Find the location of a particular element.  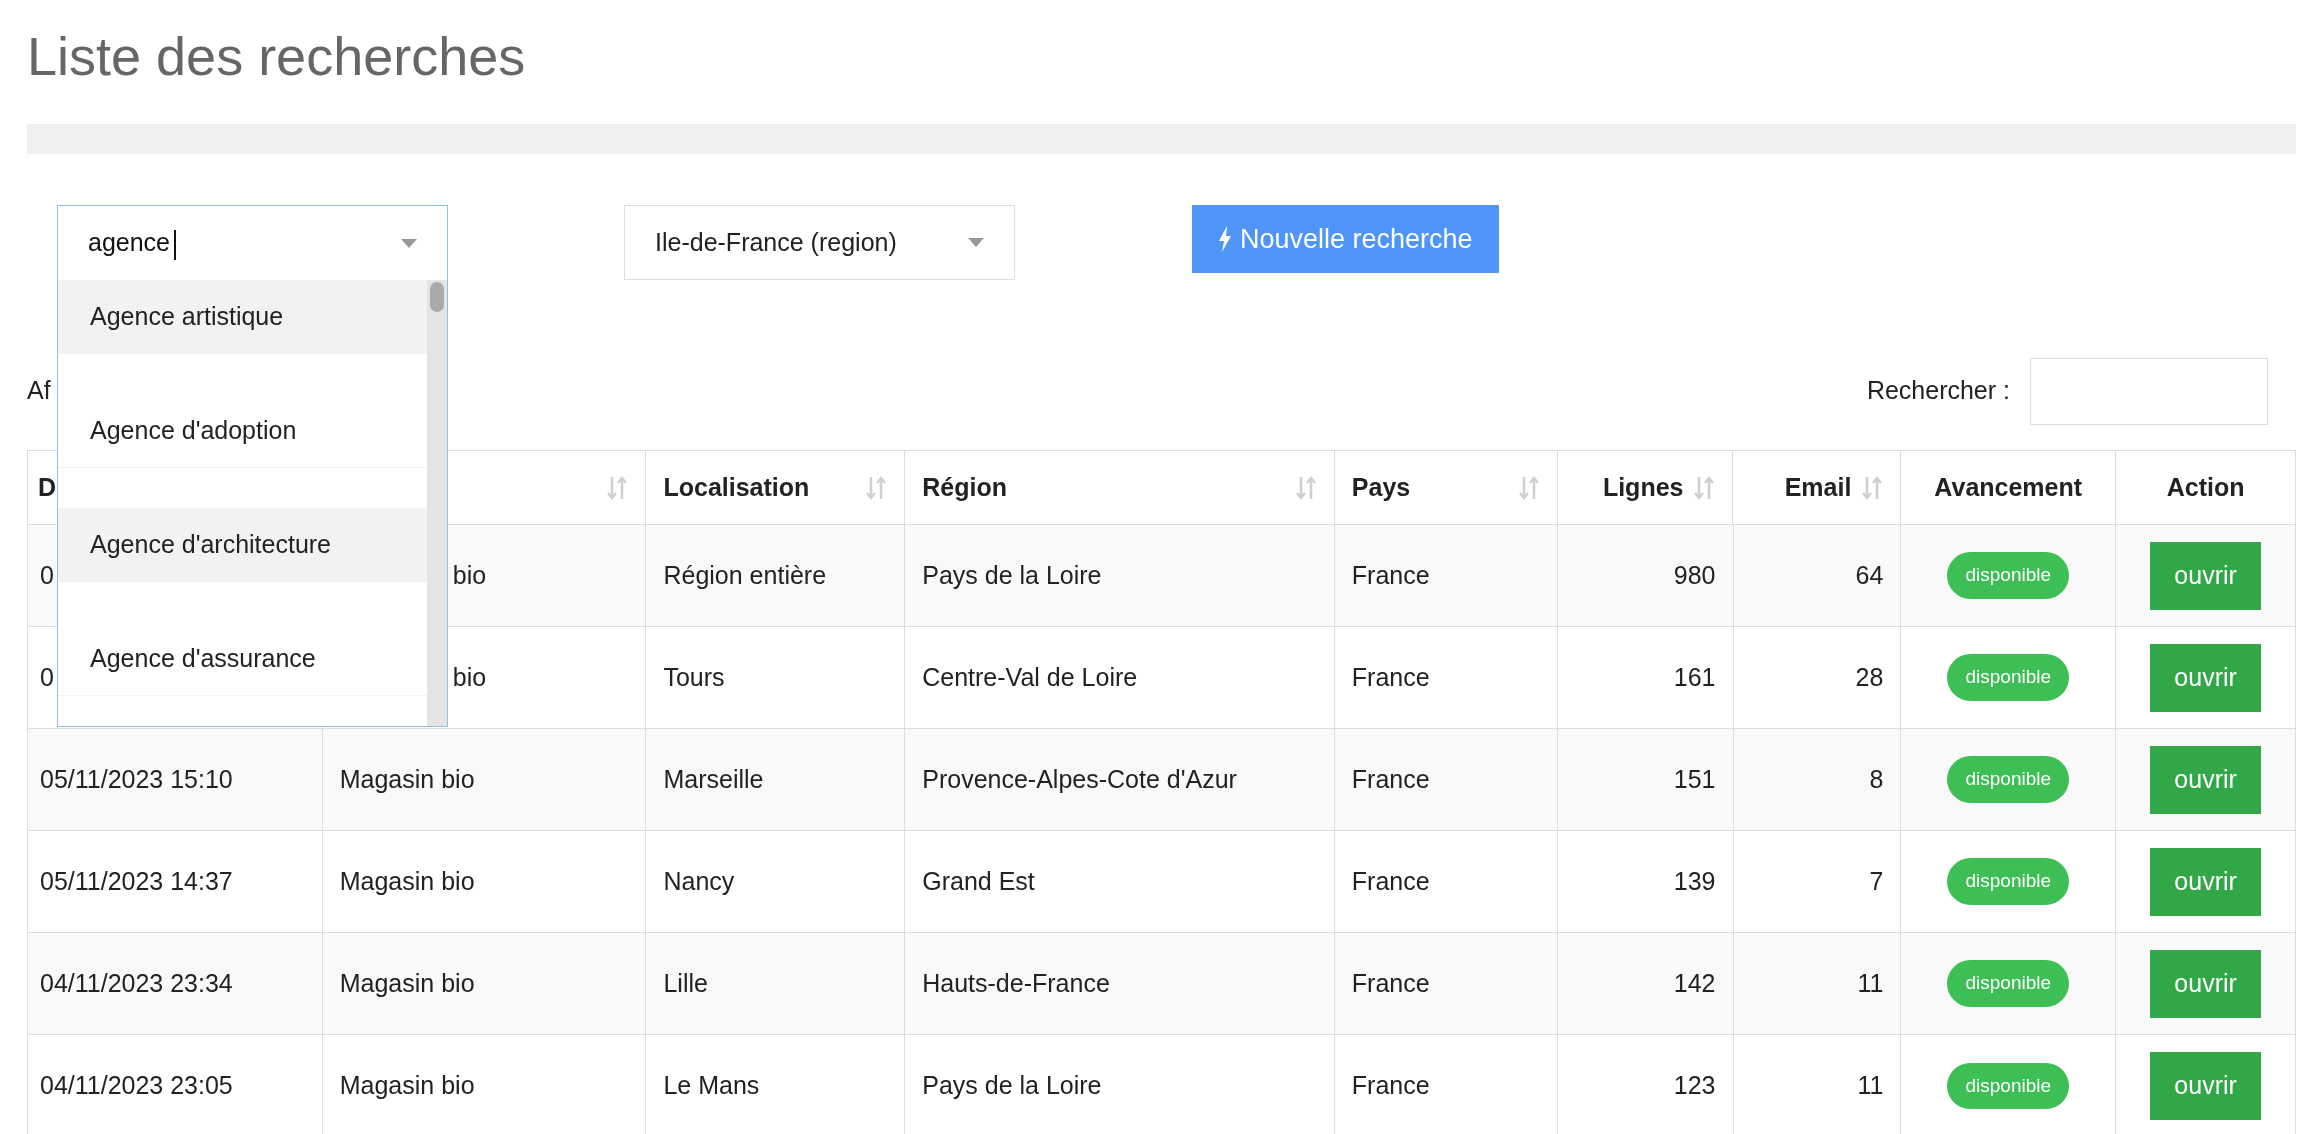

table-cell-text: Centre-Val de Loire is located at coordinates (1030, 677).